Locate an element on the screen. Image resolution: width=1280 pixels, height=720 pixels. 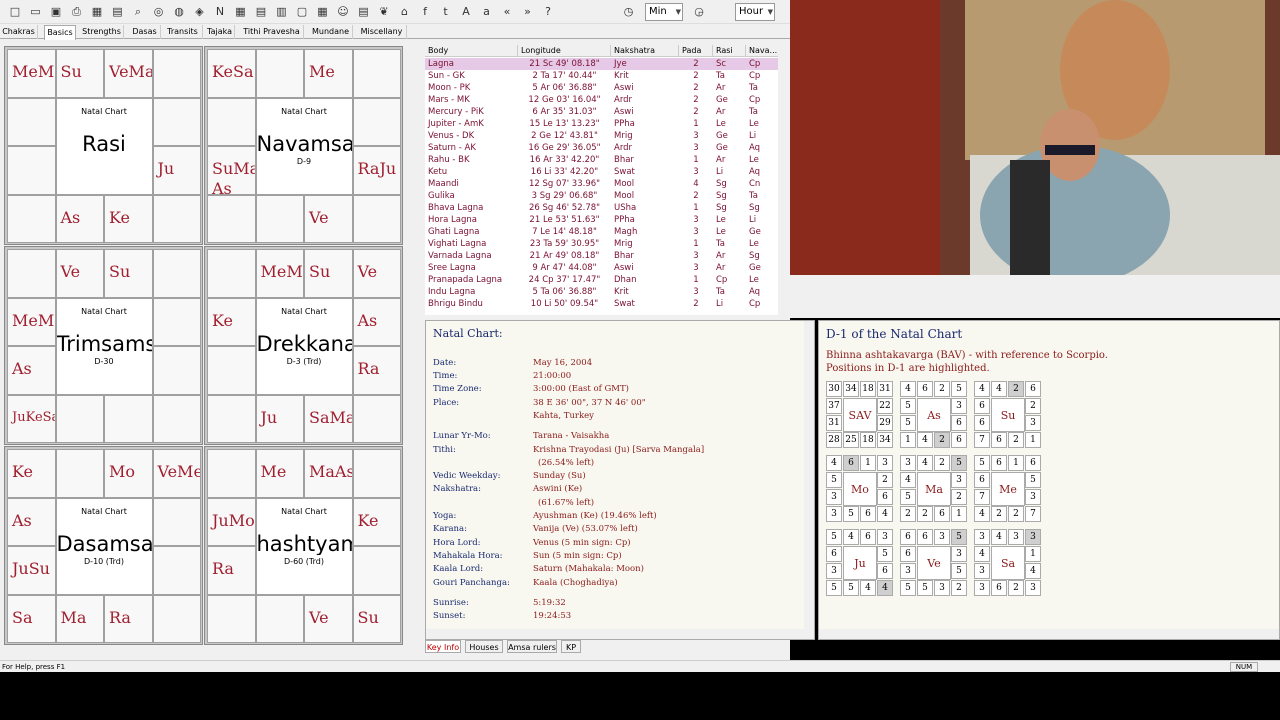
chart-house: Sa is located at coordinates (31, 618).